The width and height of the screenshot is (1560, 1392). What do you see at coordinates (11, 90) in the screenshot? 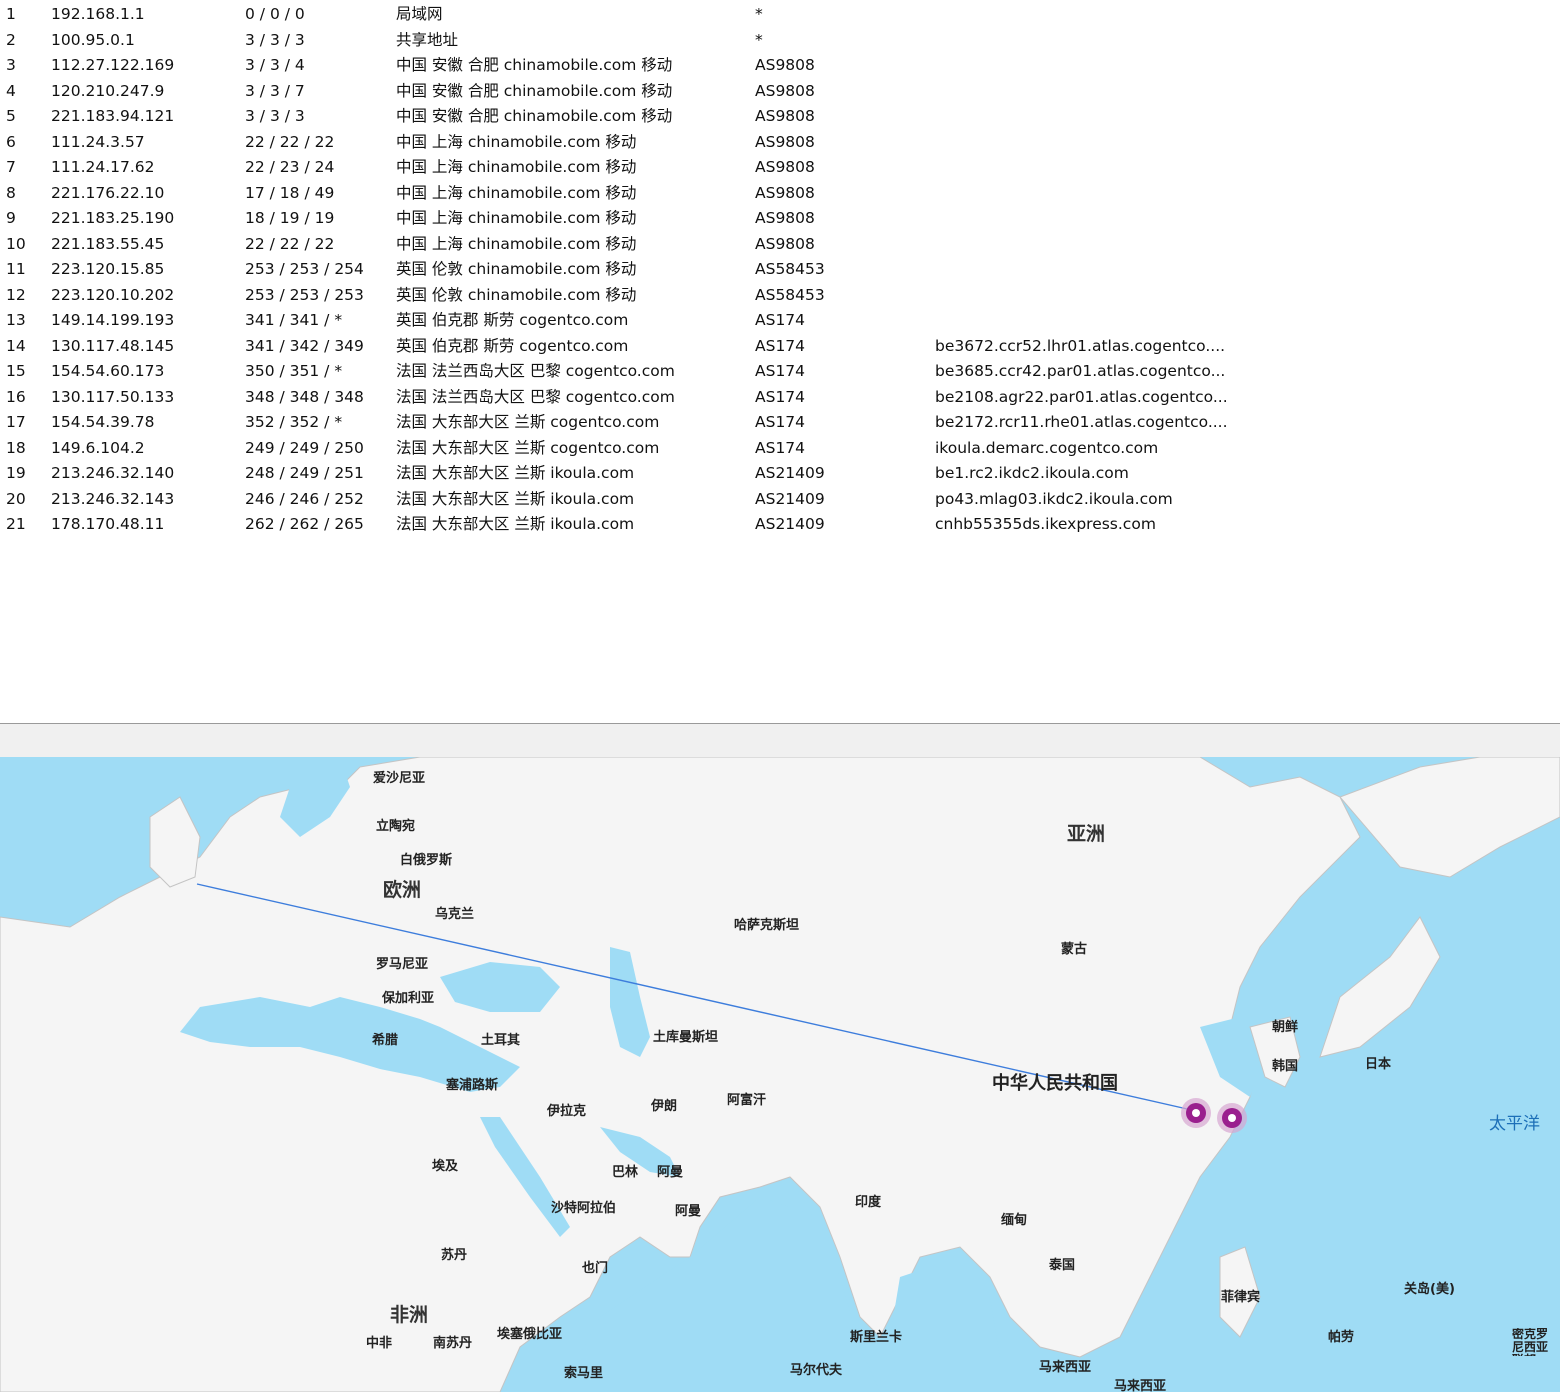
I see `trace-cell-hop-number: 4` at bounding box center [11, 90].